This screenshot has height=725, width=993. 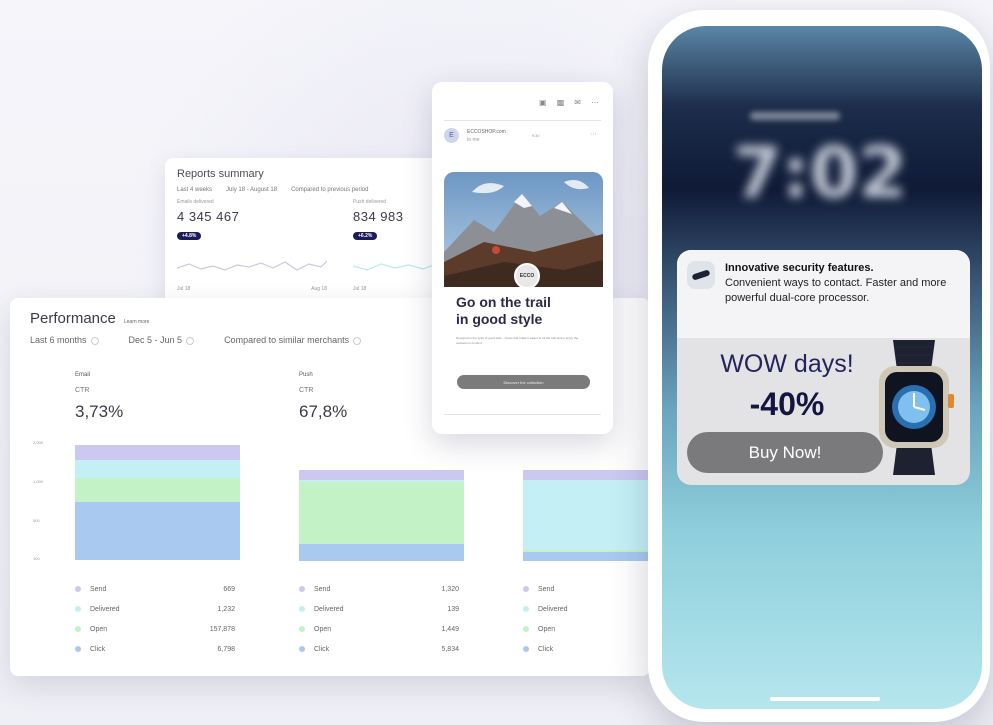 I want to click on legend-item-open: Open, so click(x=578, y=629).